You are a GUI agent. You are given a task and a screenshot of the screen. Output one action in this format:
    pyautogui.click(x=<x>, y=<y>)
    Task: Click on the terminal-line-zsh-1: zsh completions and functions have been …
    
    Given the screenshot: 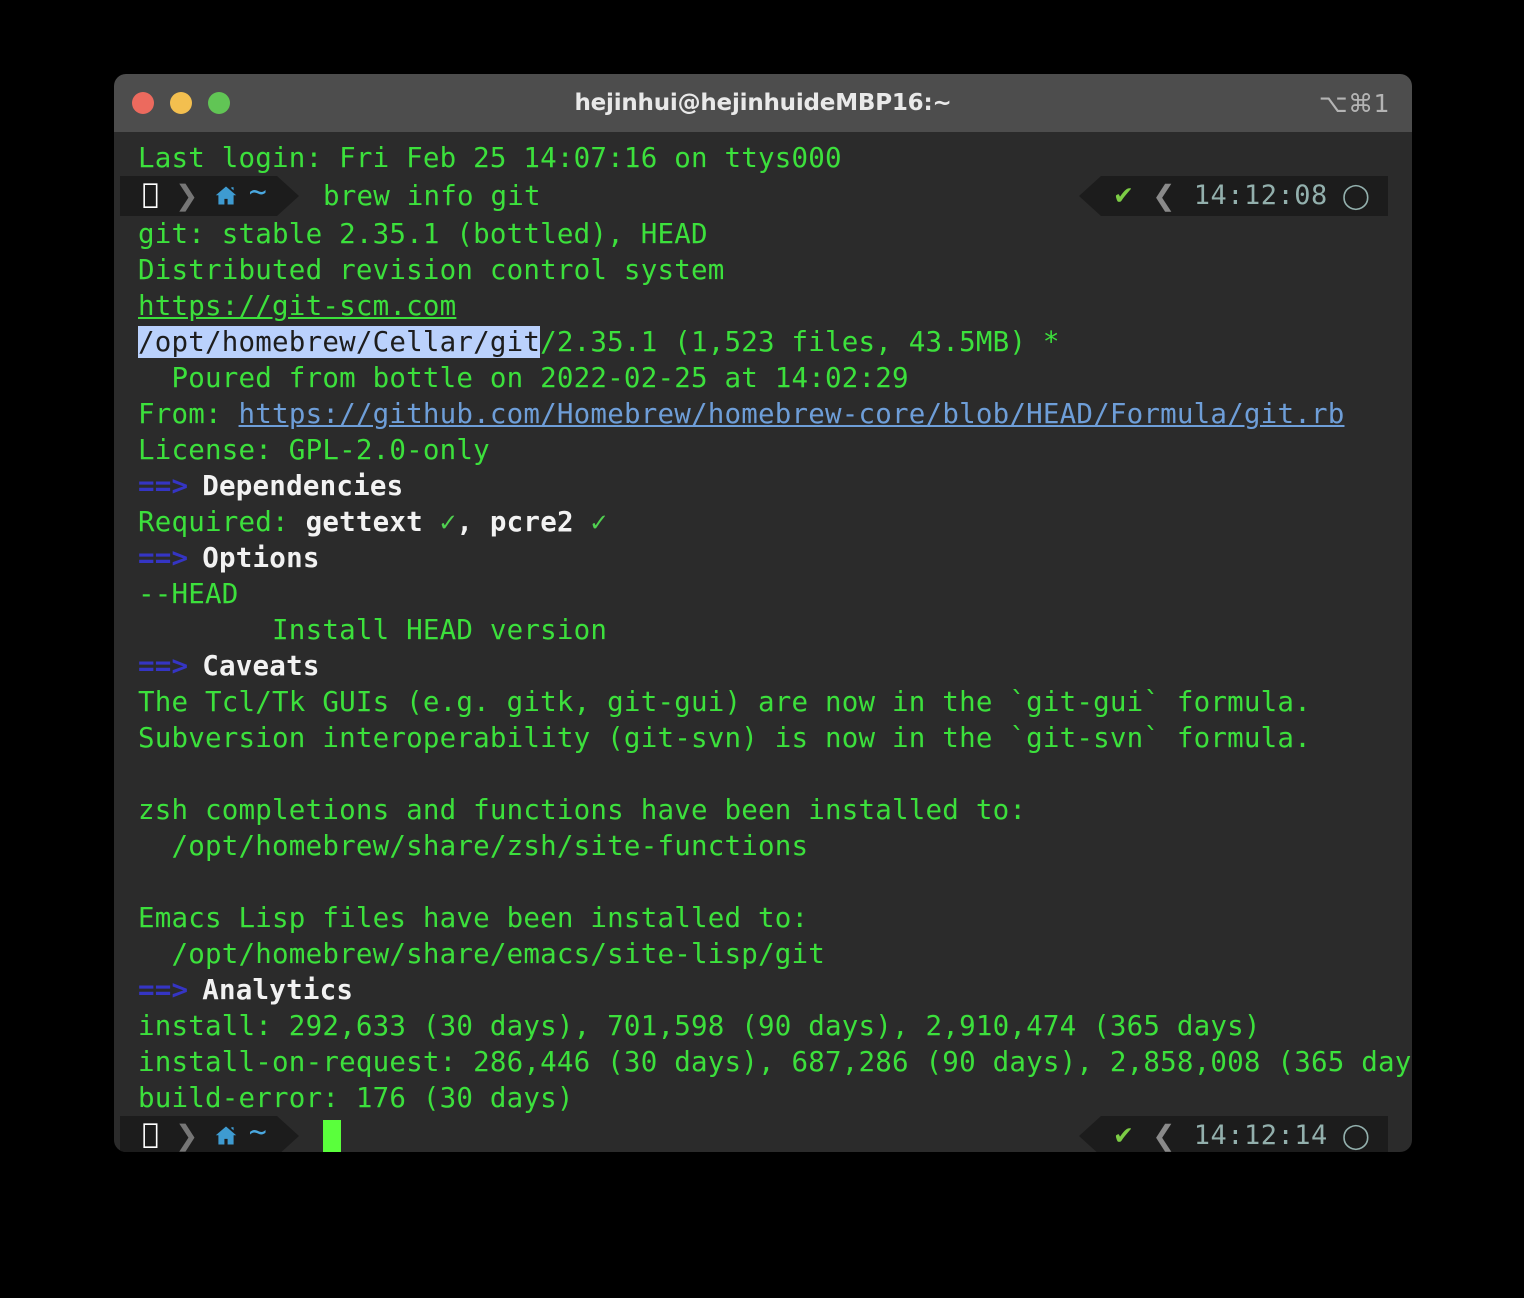 What is the action you would take?
    pyautogui.click(x=582, y=810)
    